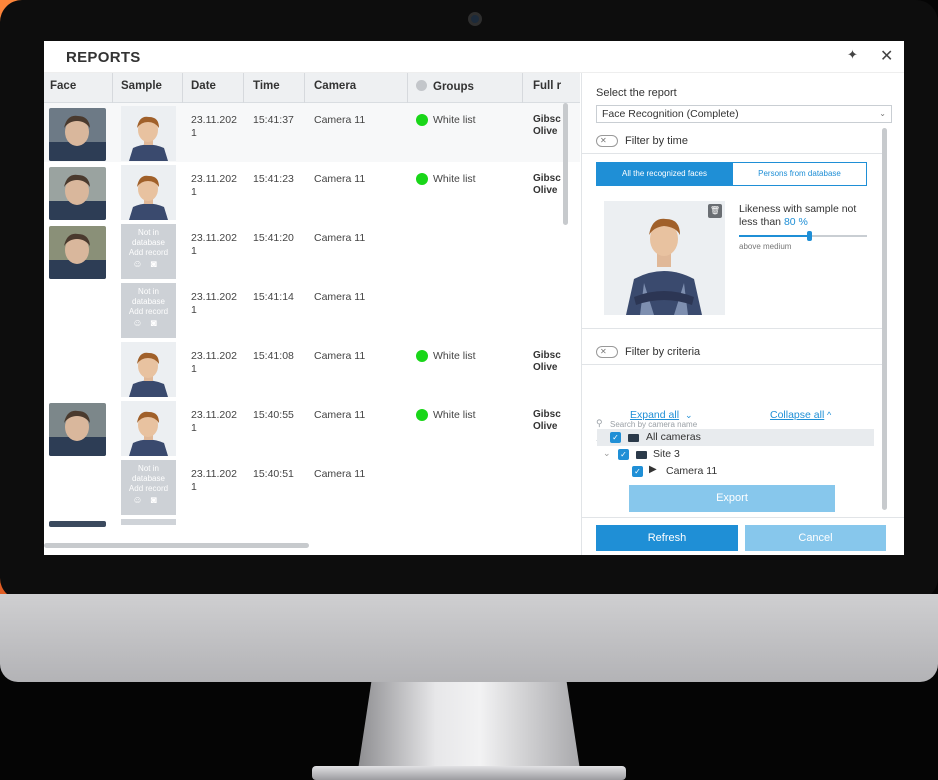  I want to click on window-title: REPORTS, so click(103, 57).